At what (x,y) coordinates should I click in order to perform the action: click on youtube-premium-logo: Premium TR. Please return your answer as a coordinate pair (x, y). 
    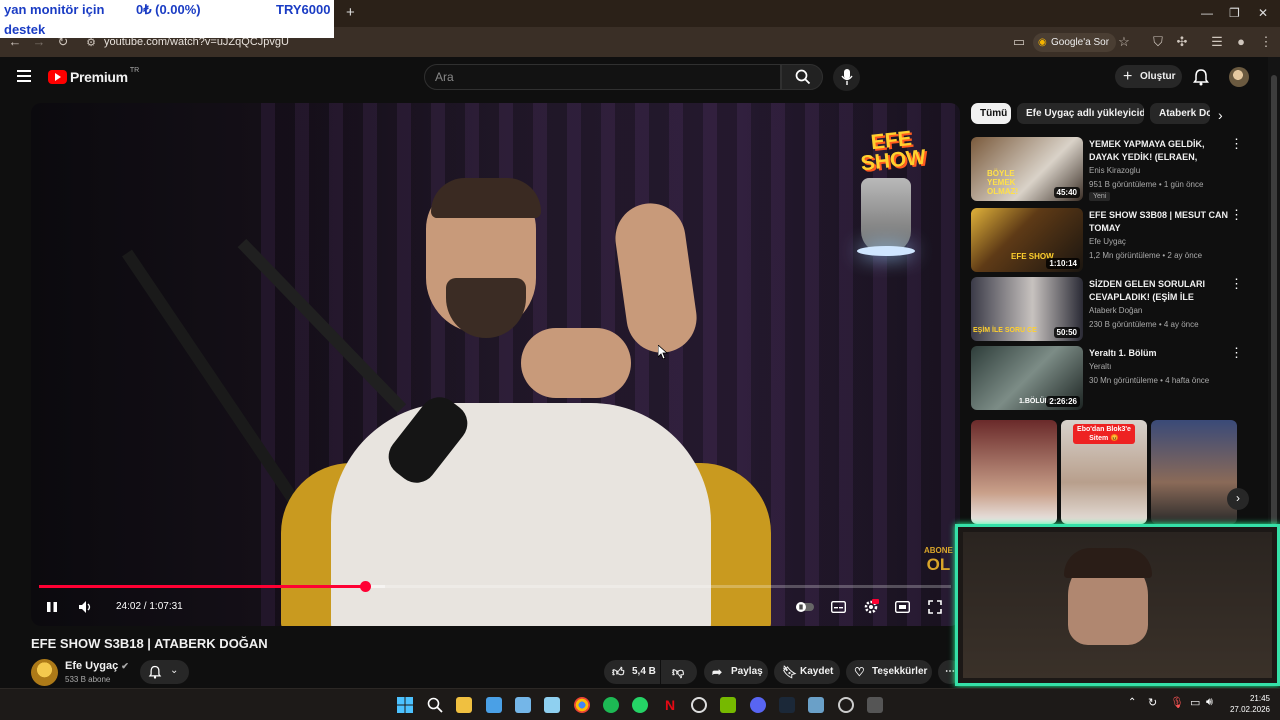
    Looking at the image, I should click on (94, 75).